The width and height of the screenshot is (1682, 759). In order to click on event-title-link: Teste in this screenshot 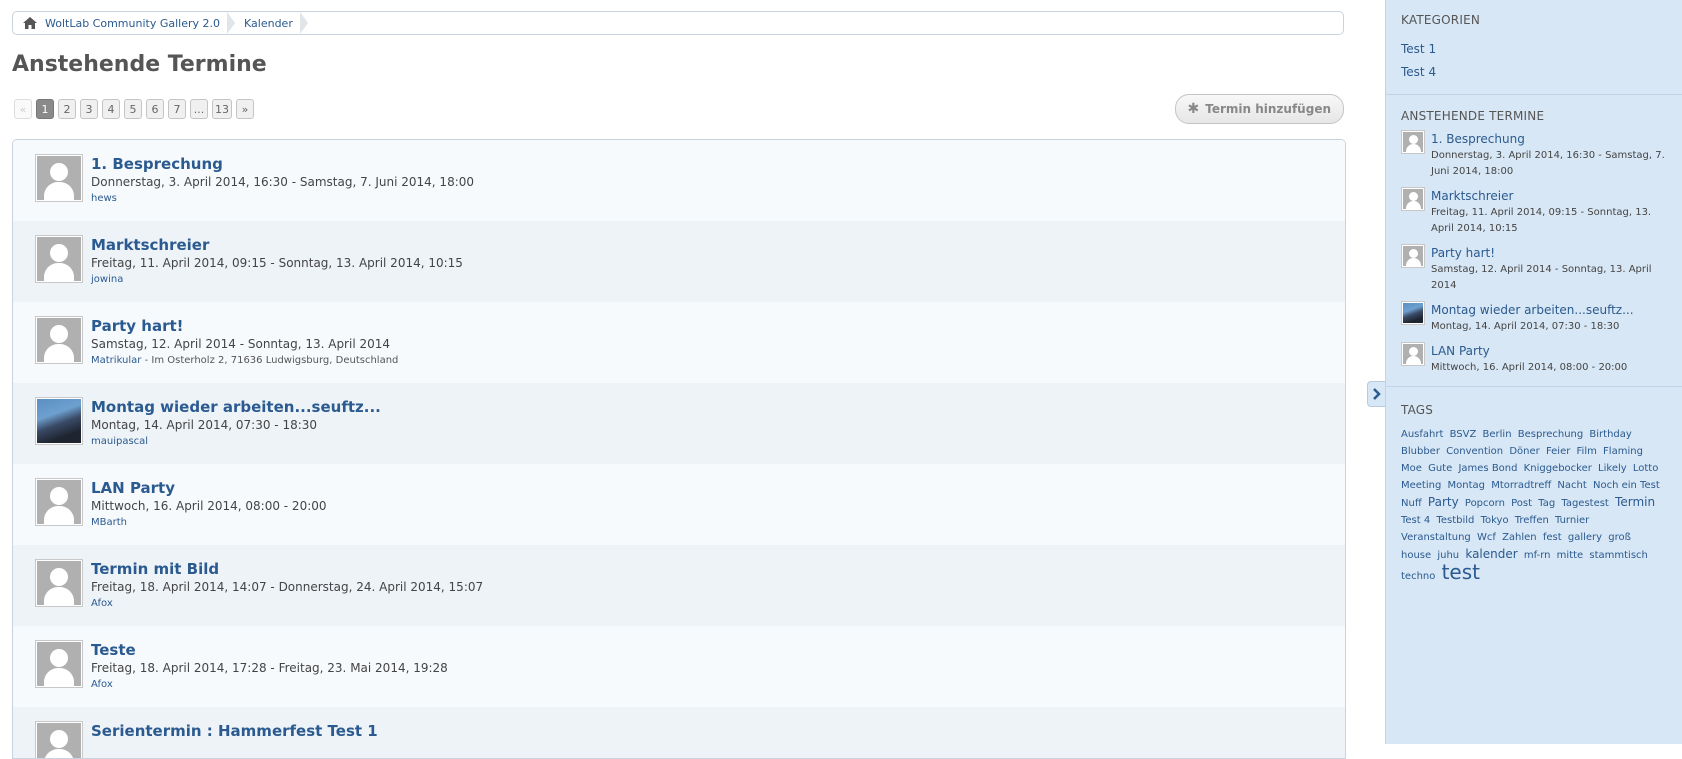, I will do `click(113, 650)`.